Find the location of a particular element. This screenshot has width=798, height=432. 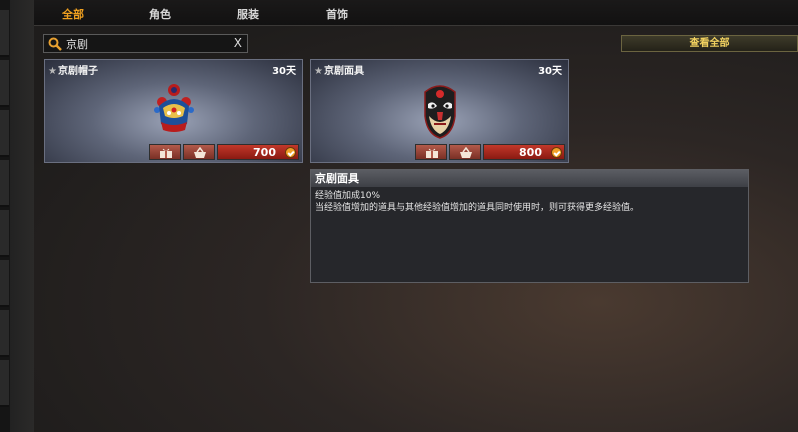

search-box: X is located at coordinates (145, 43).